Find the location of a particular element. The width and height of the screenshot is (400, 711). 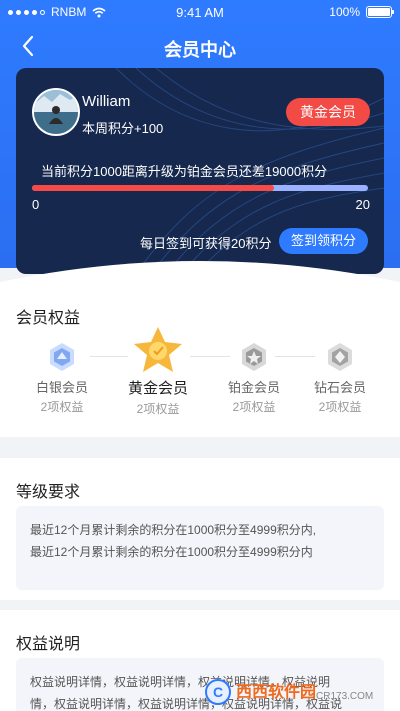

avatar-image is located at coordinates (56, 112).